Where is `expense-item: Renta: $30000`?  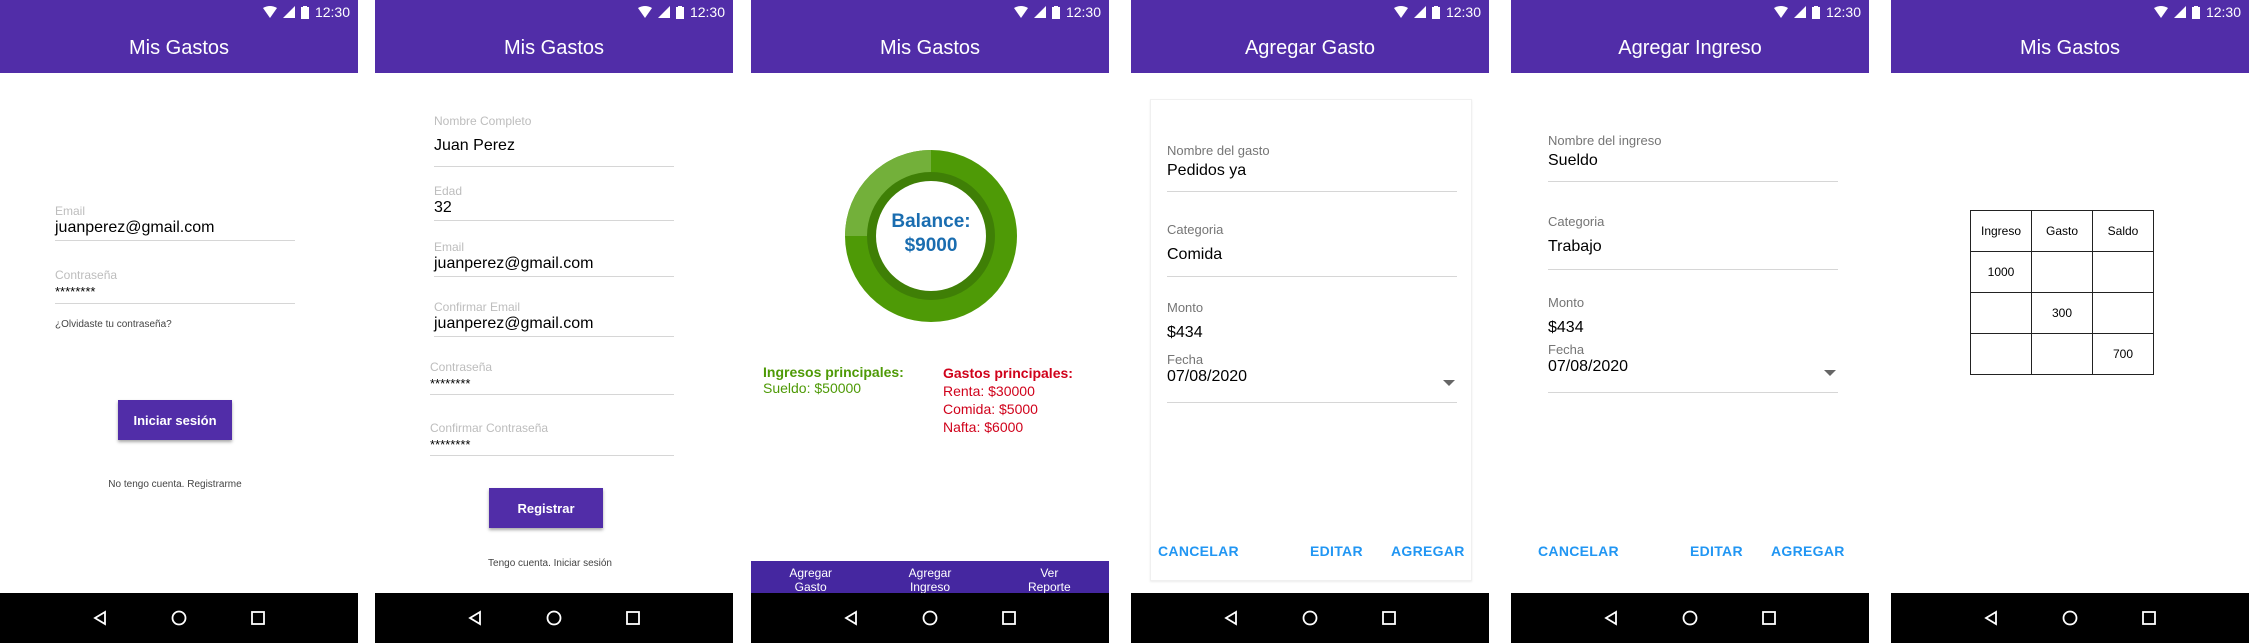
expense-item: Renta: $30000 is located at coordinates (989, 391).